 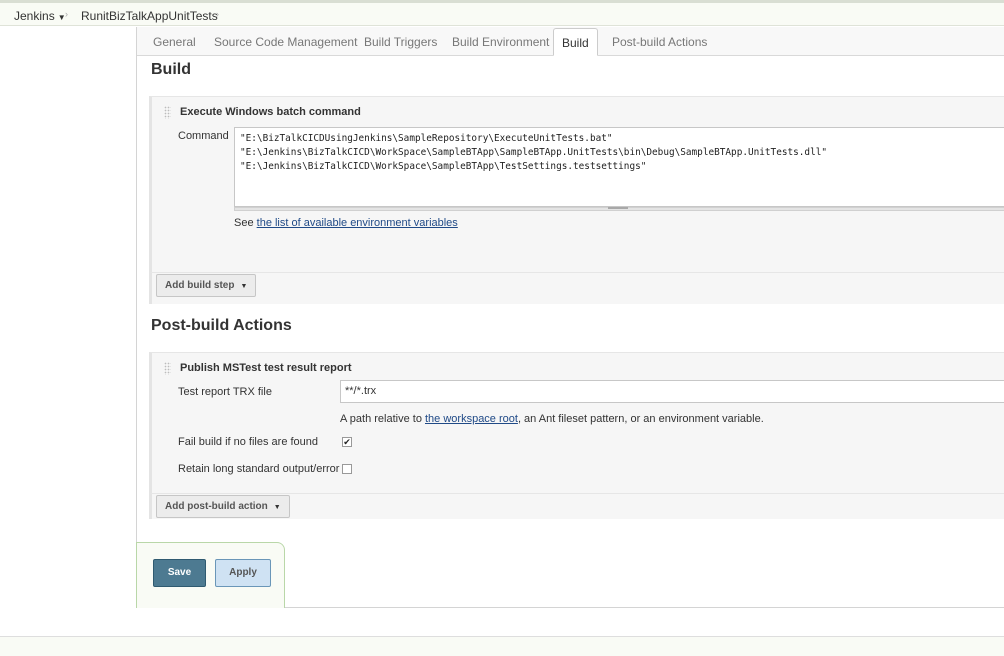 I want to click on tab-build-triggers: Build Triggers, so click(x=400, y=42).